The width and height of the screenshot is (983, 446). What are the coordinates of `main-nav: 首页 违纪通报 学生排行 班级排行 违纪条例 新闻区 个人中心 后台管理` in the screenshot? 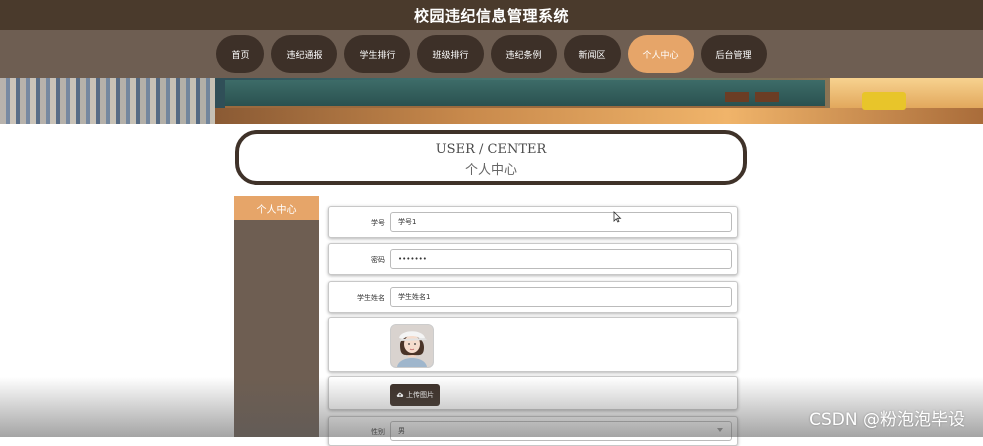 It's located at (491, 54).